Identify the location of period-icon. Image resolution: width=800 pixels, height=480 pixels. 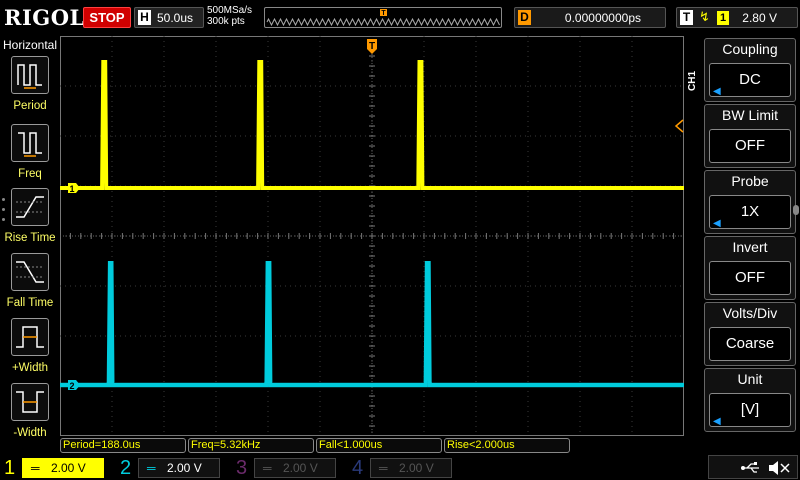
(30, 75).